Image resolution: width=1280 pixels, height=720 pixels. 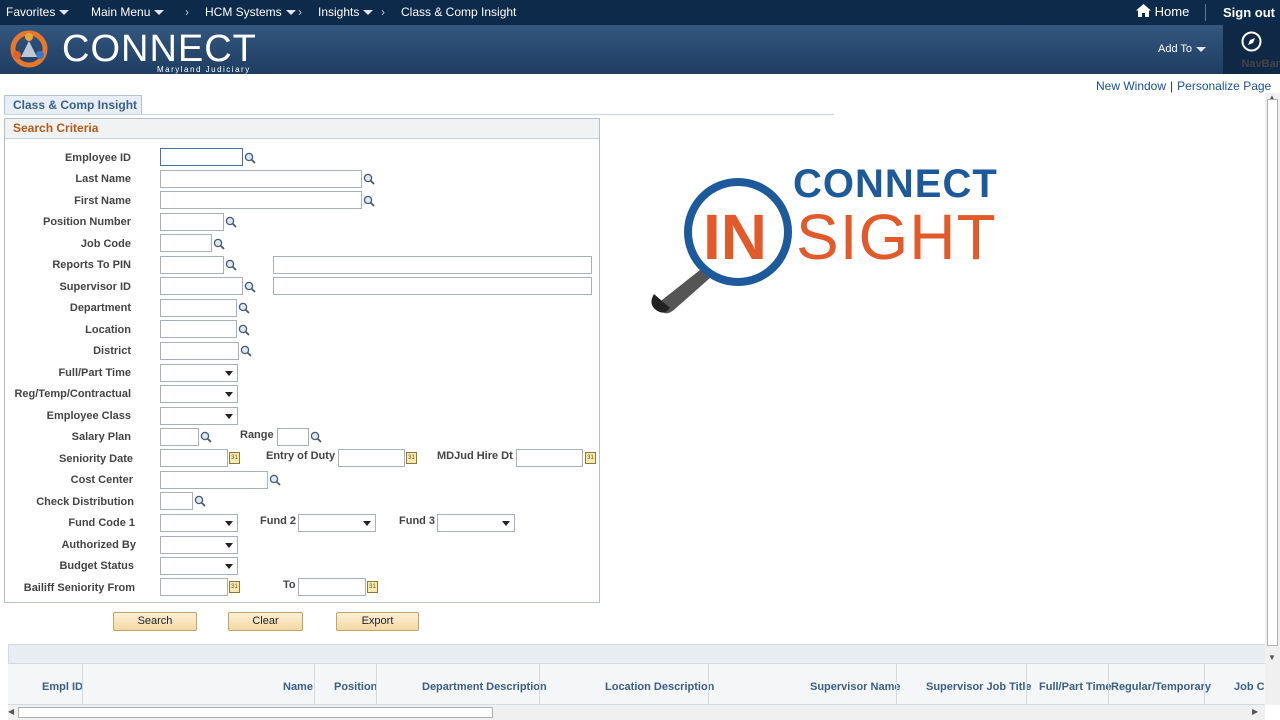 What do you see at coordinates (204, 69) in the screenshot?
I see `logo-subtitle: Maryland Judiciary` at bounding box center [204, 69].